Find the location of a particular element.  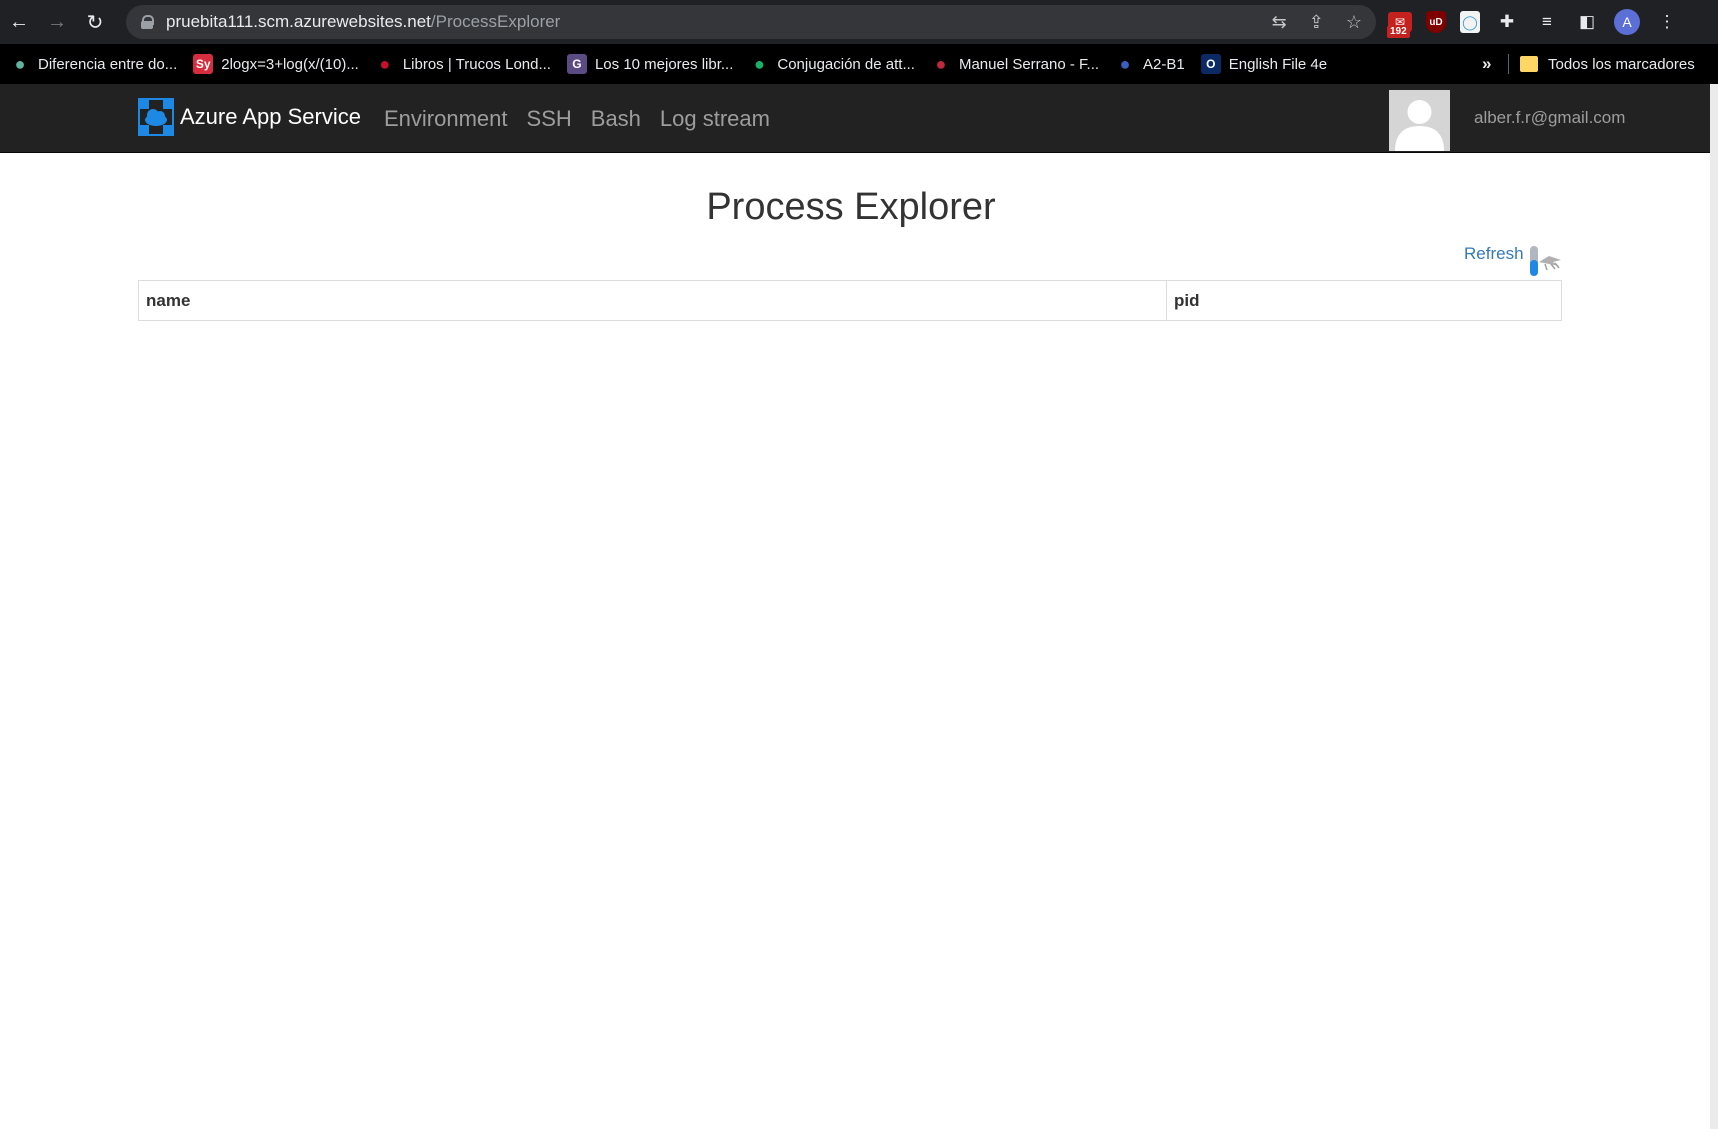

brand-text: Azure App Service is located at coordinates (270, 116).